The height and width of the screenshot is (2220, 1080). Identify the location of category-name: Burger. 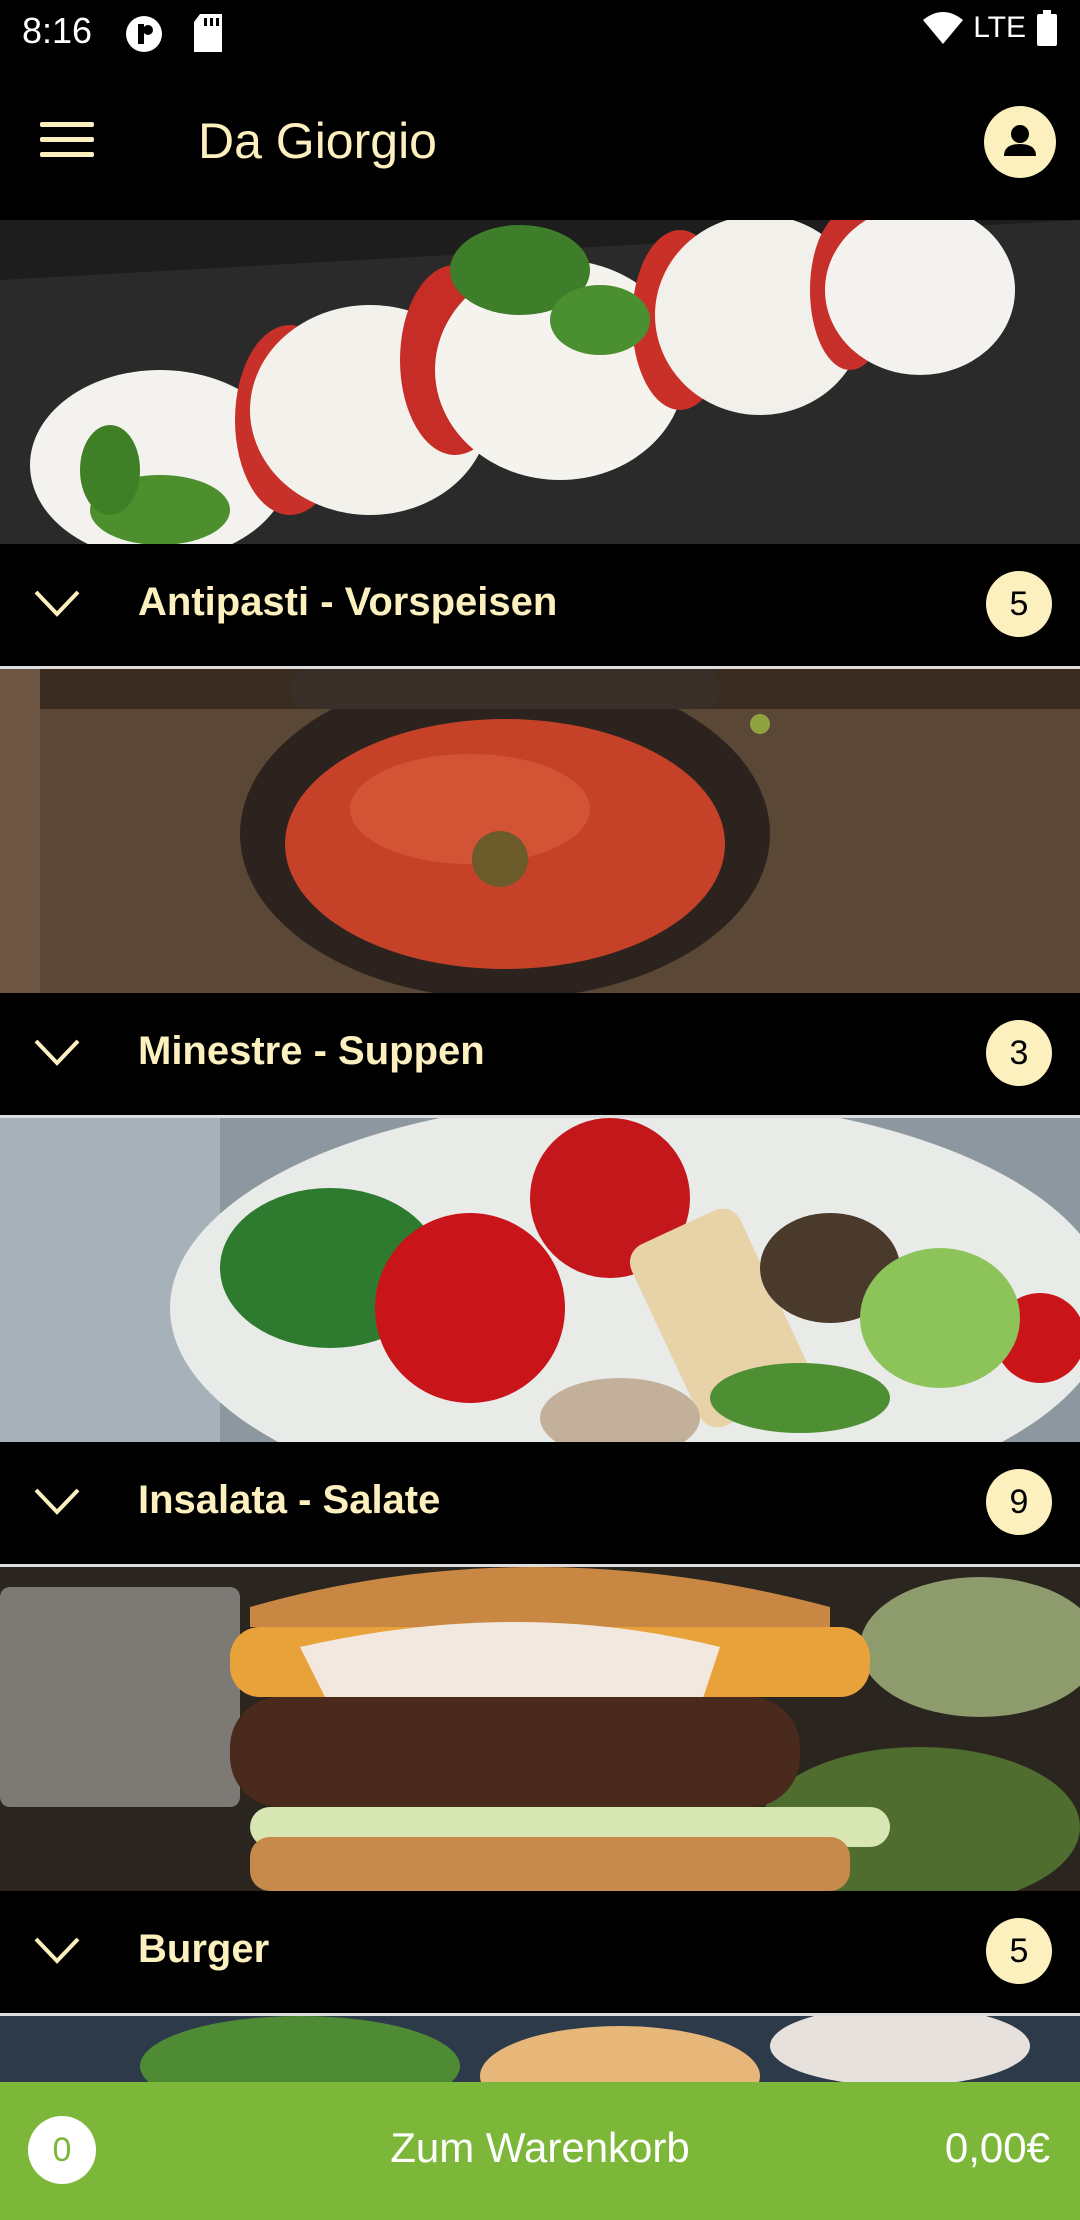
(204, 1949).